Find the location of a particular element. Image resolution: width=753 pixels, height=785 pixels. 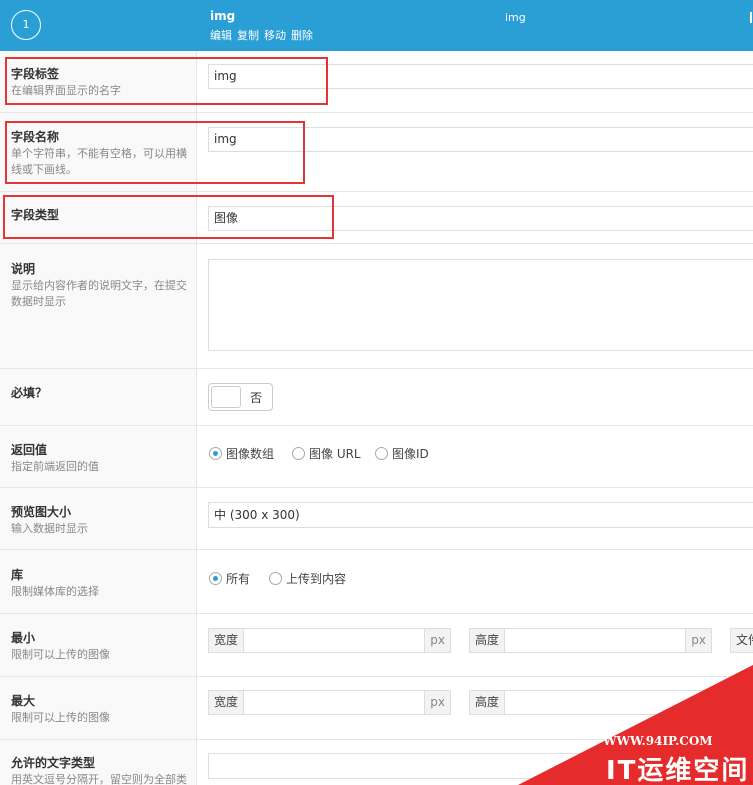

return-option-array: 图像数组 is located at coordinates (241, 453).